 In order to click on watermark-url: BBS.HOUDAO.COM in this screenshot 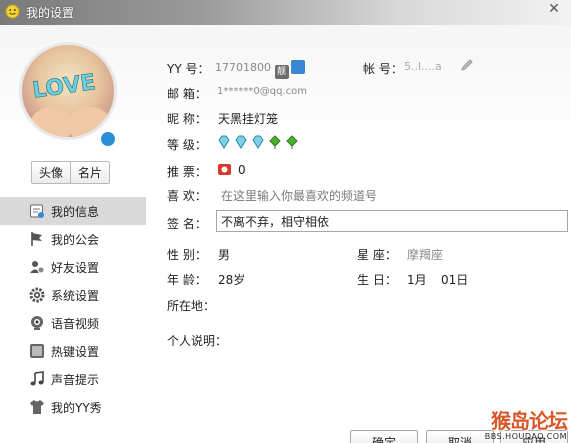, I will do `click(525, 436)`.